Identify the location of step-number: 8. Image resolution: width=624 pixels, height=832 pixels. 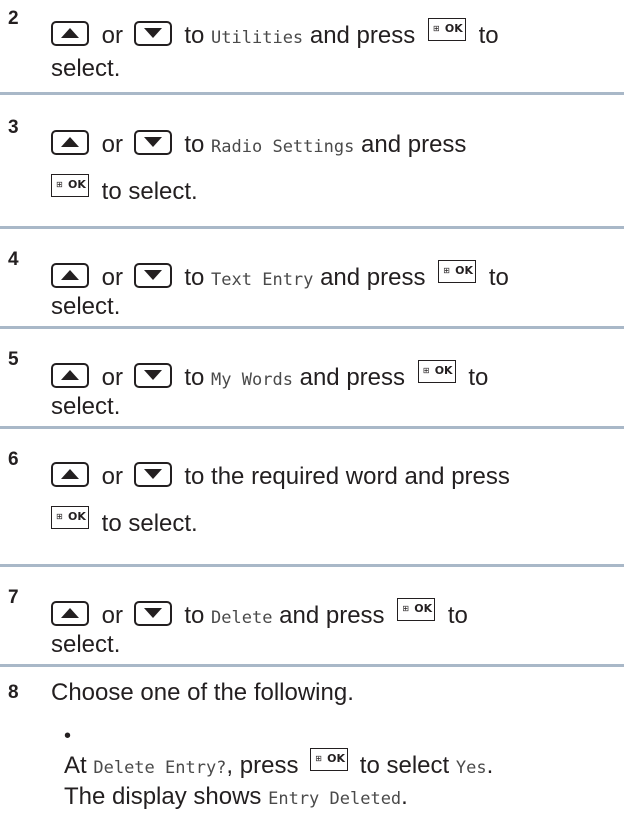
(13, 692).